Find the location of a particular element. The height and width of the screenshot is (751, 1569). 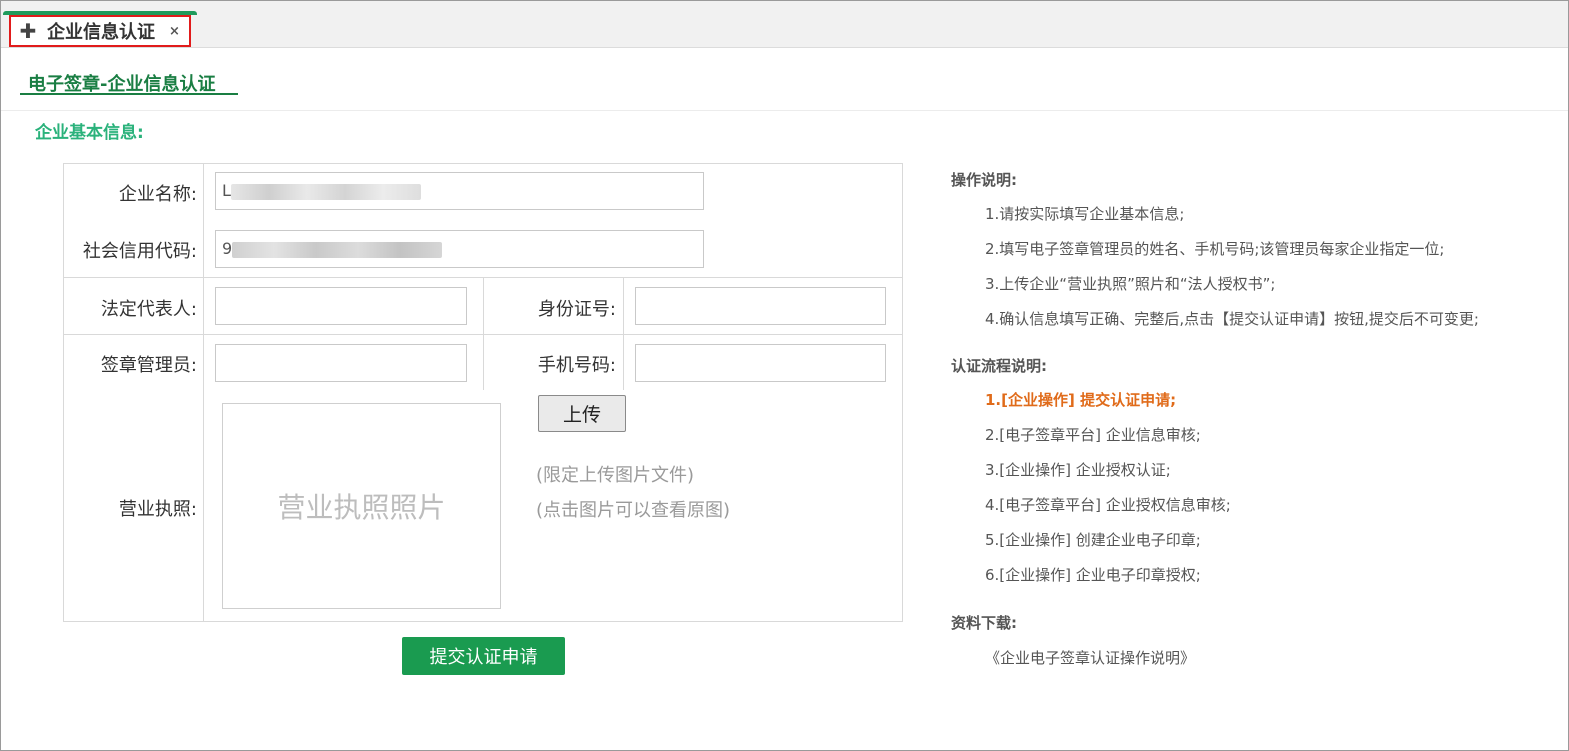

process-step: 3.[企业操作] 企业授权认证; is located at coordinates (1078, 470).